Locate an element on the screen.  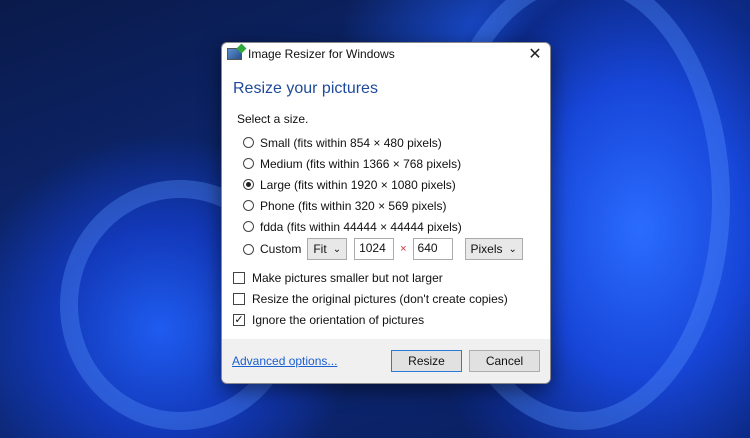
size-option-small: Small (fits within 854 × 480 pixels) is located at coordinates (396, 142).